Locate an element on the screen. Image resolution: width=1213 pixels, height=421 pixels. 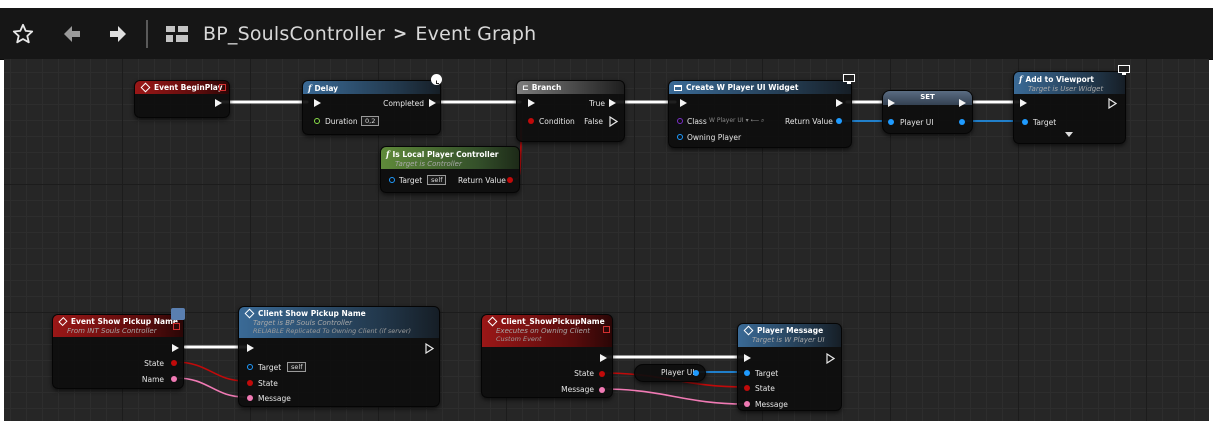
node-header: ⊏ Branch is located at coordinates (570, 87).